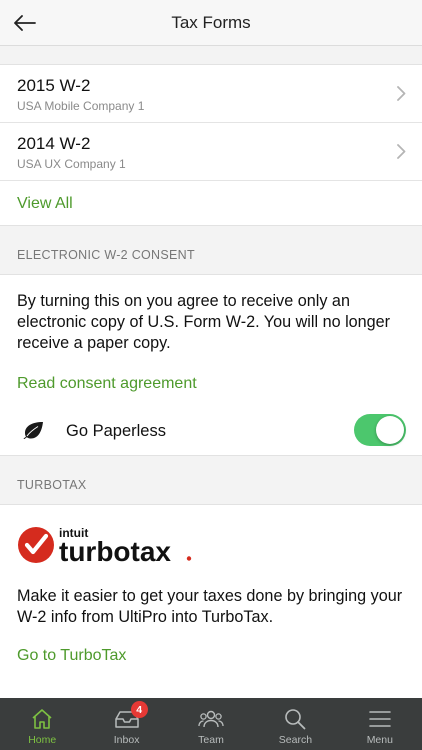  Describe the element at coordinates (295, 719) in the screenshot. I see `search-icon` at that location.